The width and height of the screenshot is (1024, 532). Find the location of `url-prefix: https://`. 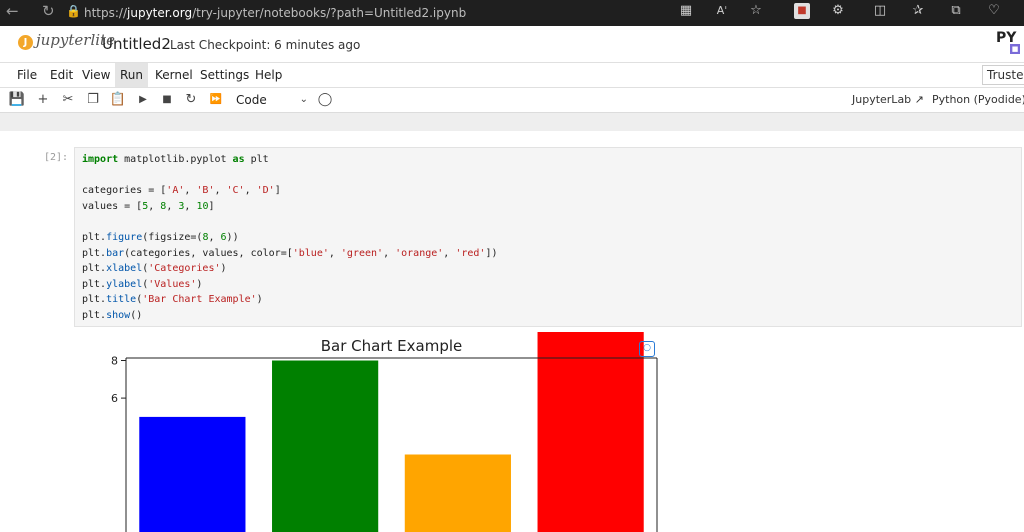

url-prefix: https:// is located at coordinates (106, 13).